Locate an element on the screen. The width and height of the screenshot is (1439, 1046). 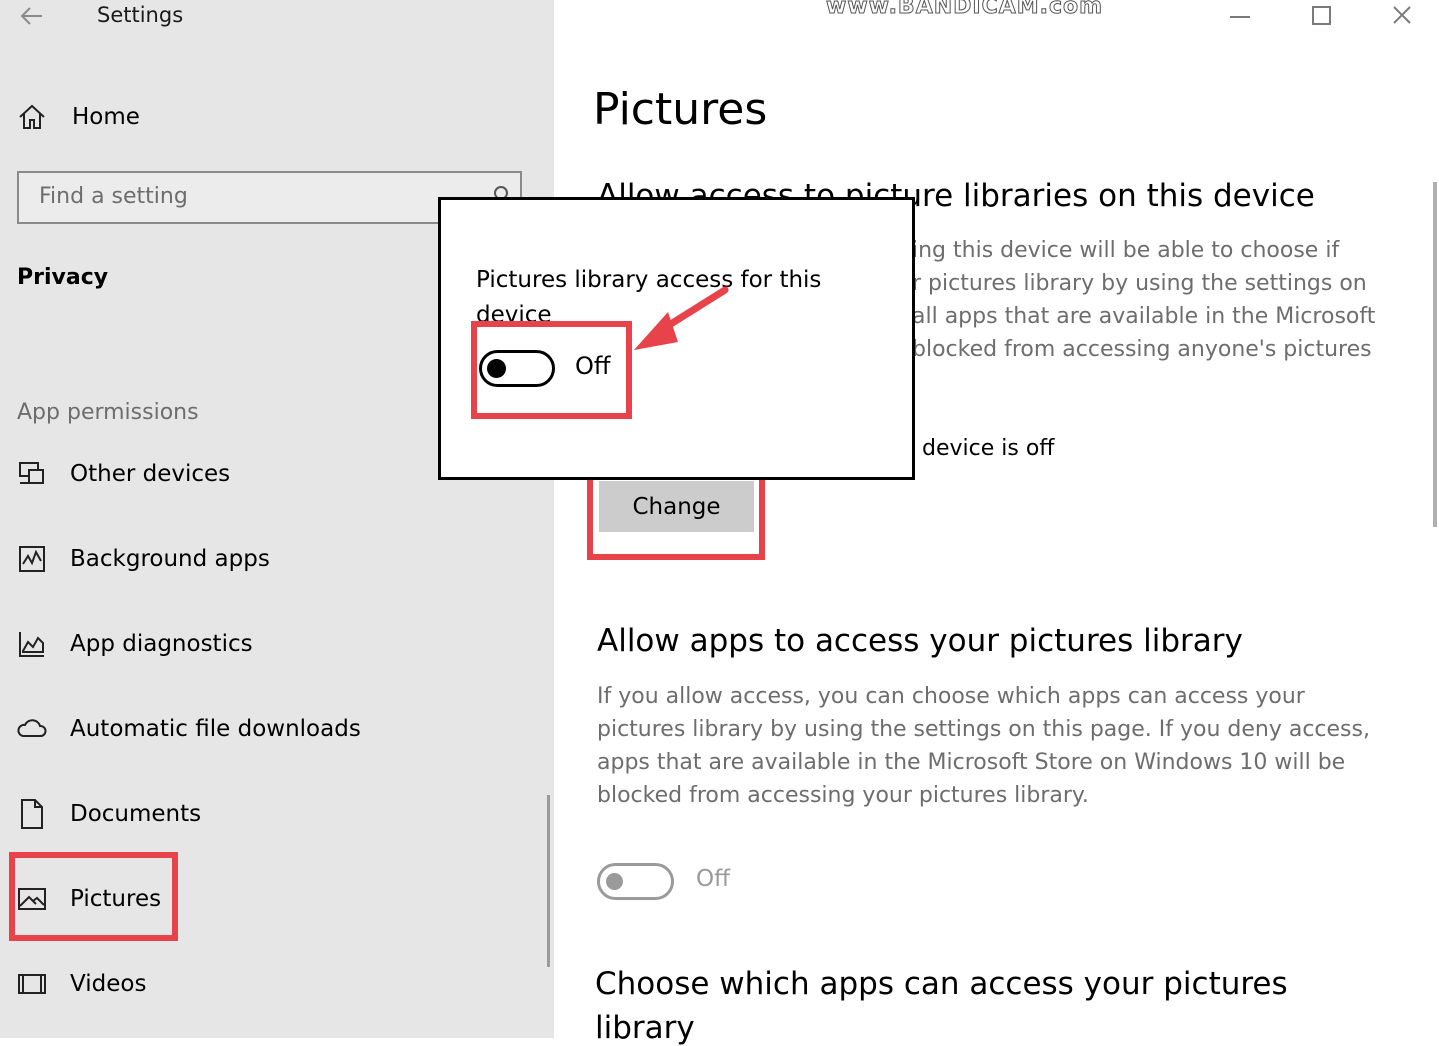
background-apps-icon is located at coordinates (32, 559).